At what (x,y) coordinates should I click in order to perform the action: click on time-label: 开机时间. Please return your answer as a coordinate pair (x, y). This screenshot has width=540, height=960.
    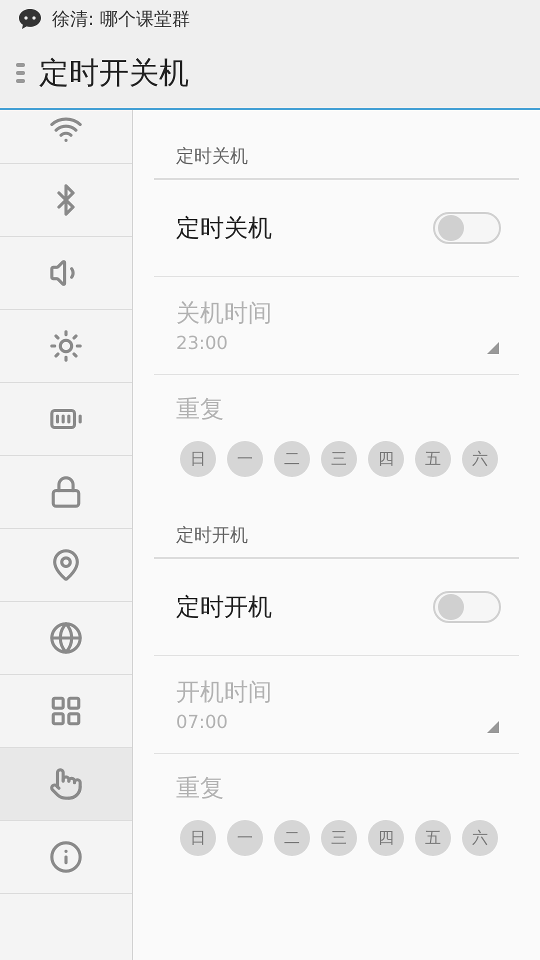
    Looking at the image, I should click on (224, 692).